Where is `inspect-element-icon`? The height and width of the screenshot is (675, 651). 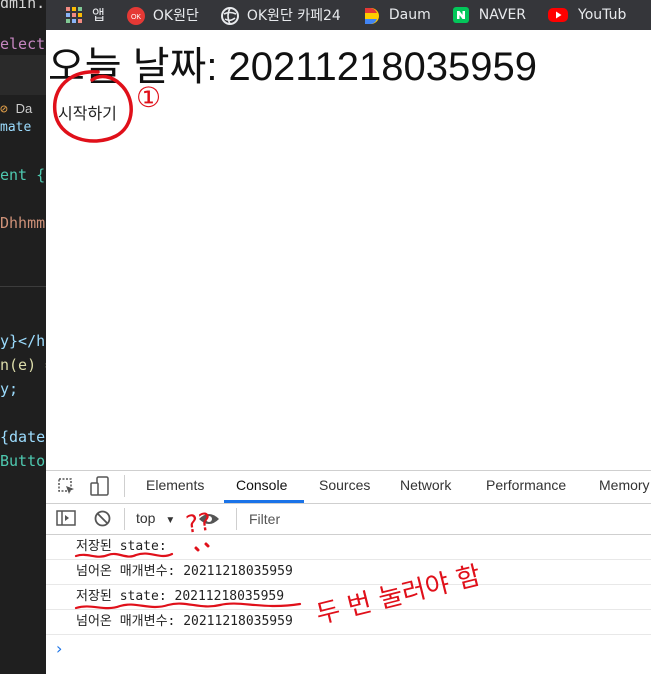
inspect-element-icon is located at coordinates (67, 489).